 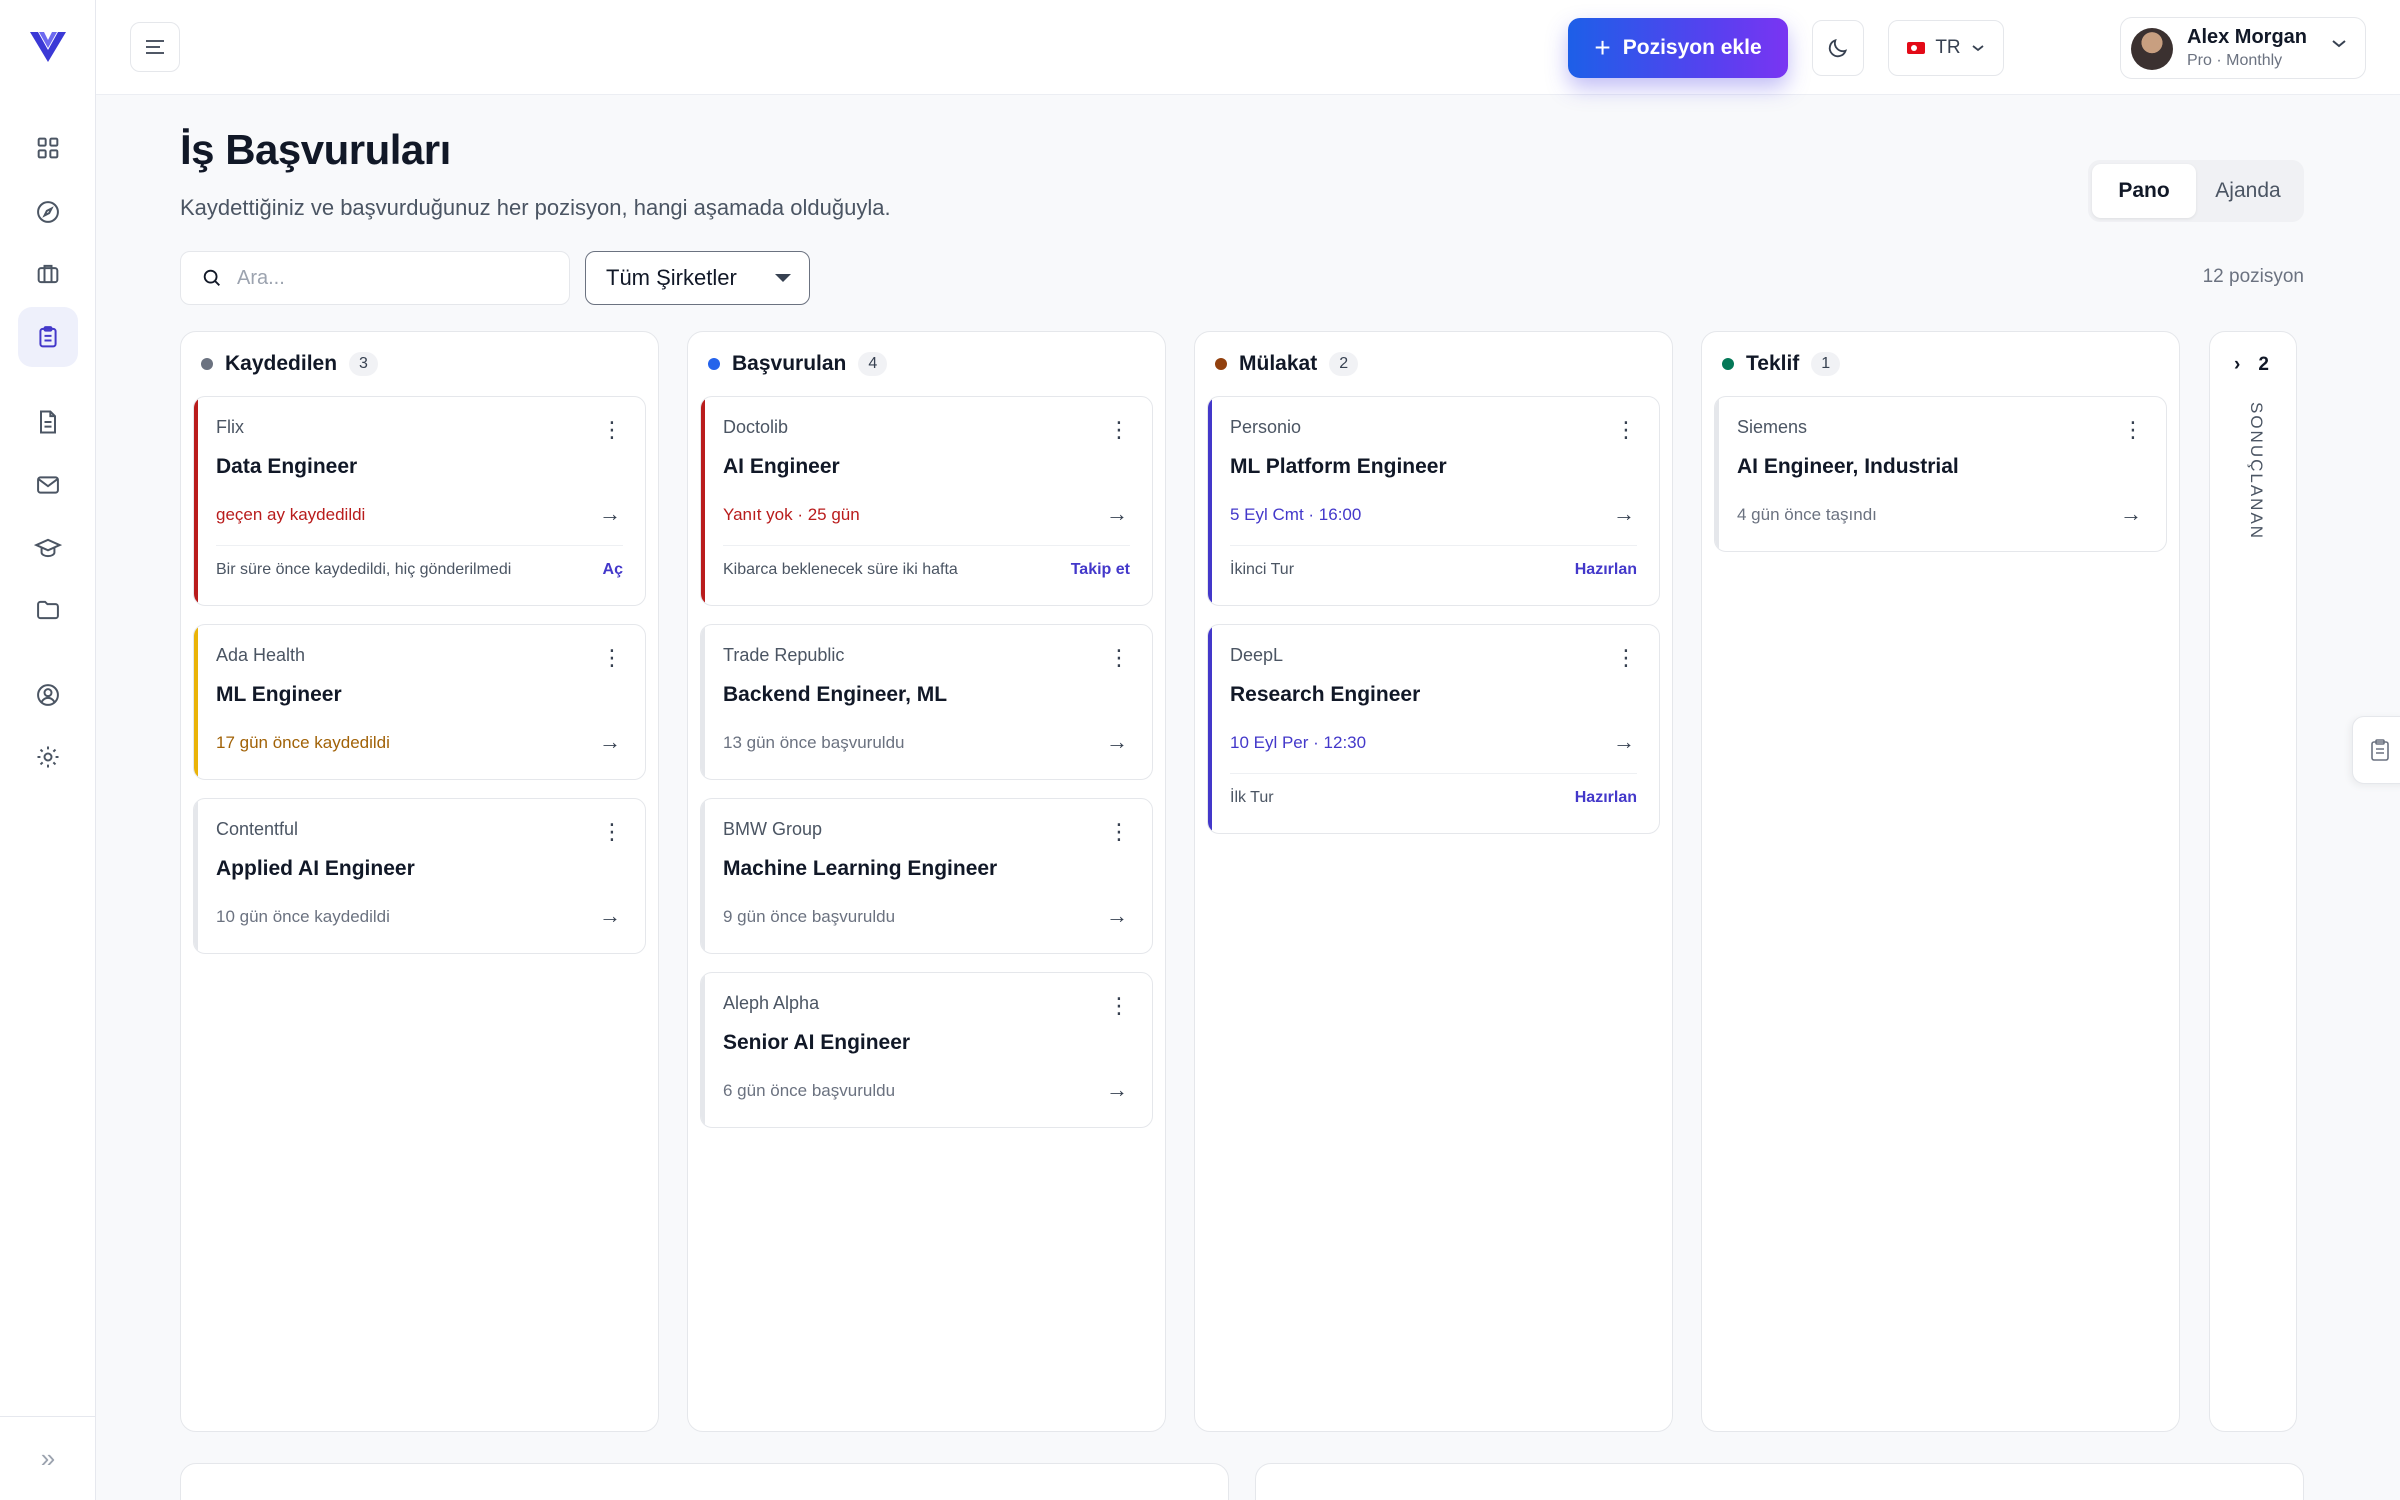 I want to click on view-tab-board: Pano, so click(x=2144, y=191).